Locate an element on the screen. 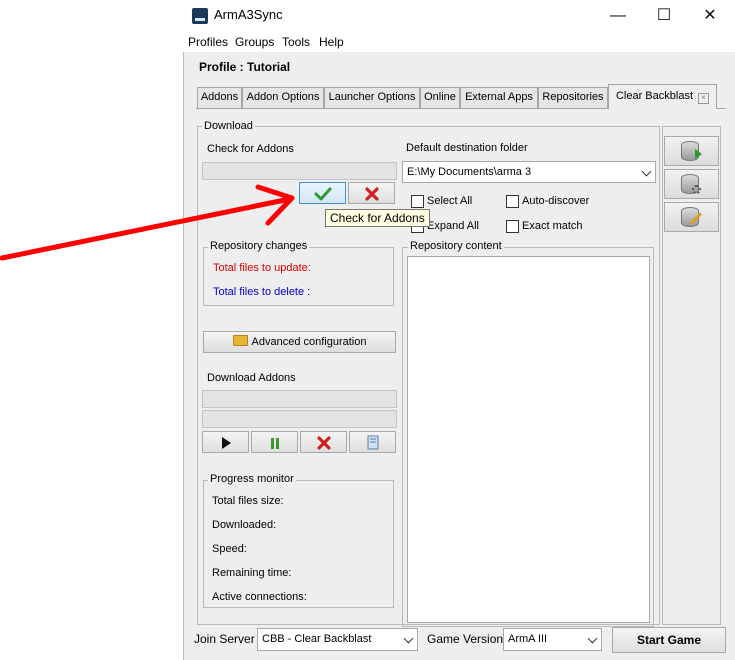 The image size is (735, 660). window-title: ArmA3Sync is located at coordinates (248, 14).